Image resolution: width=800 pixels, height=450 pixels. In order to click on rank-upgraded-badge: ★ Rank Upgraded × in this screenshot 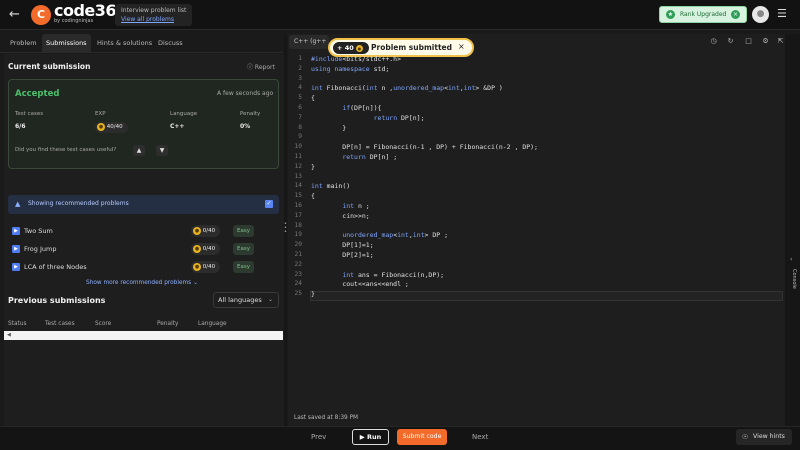, I will do `click(703, 14)`.